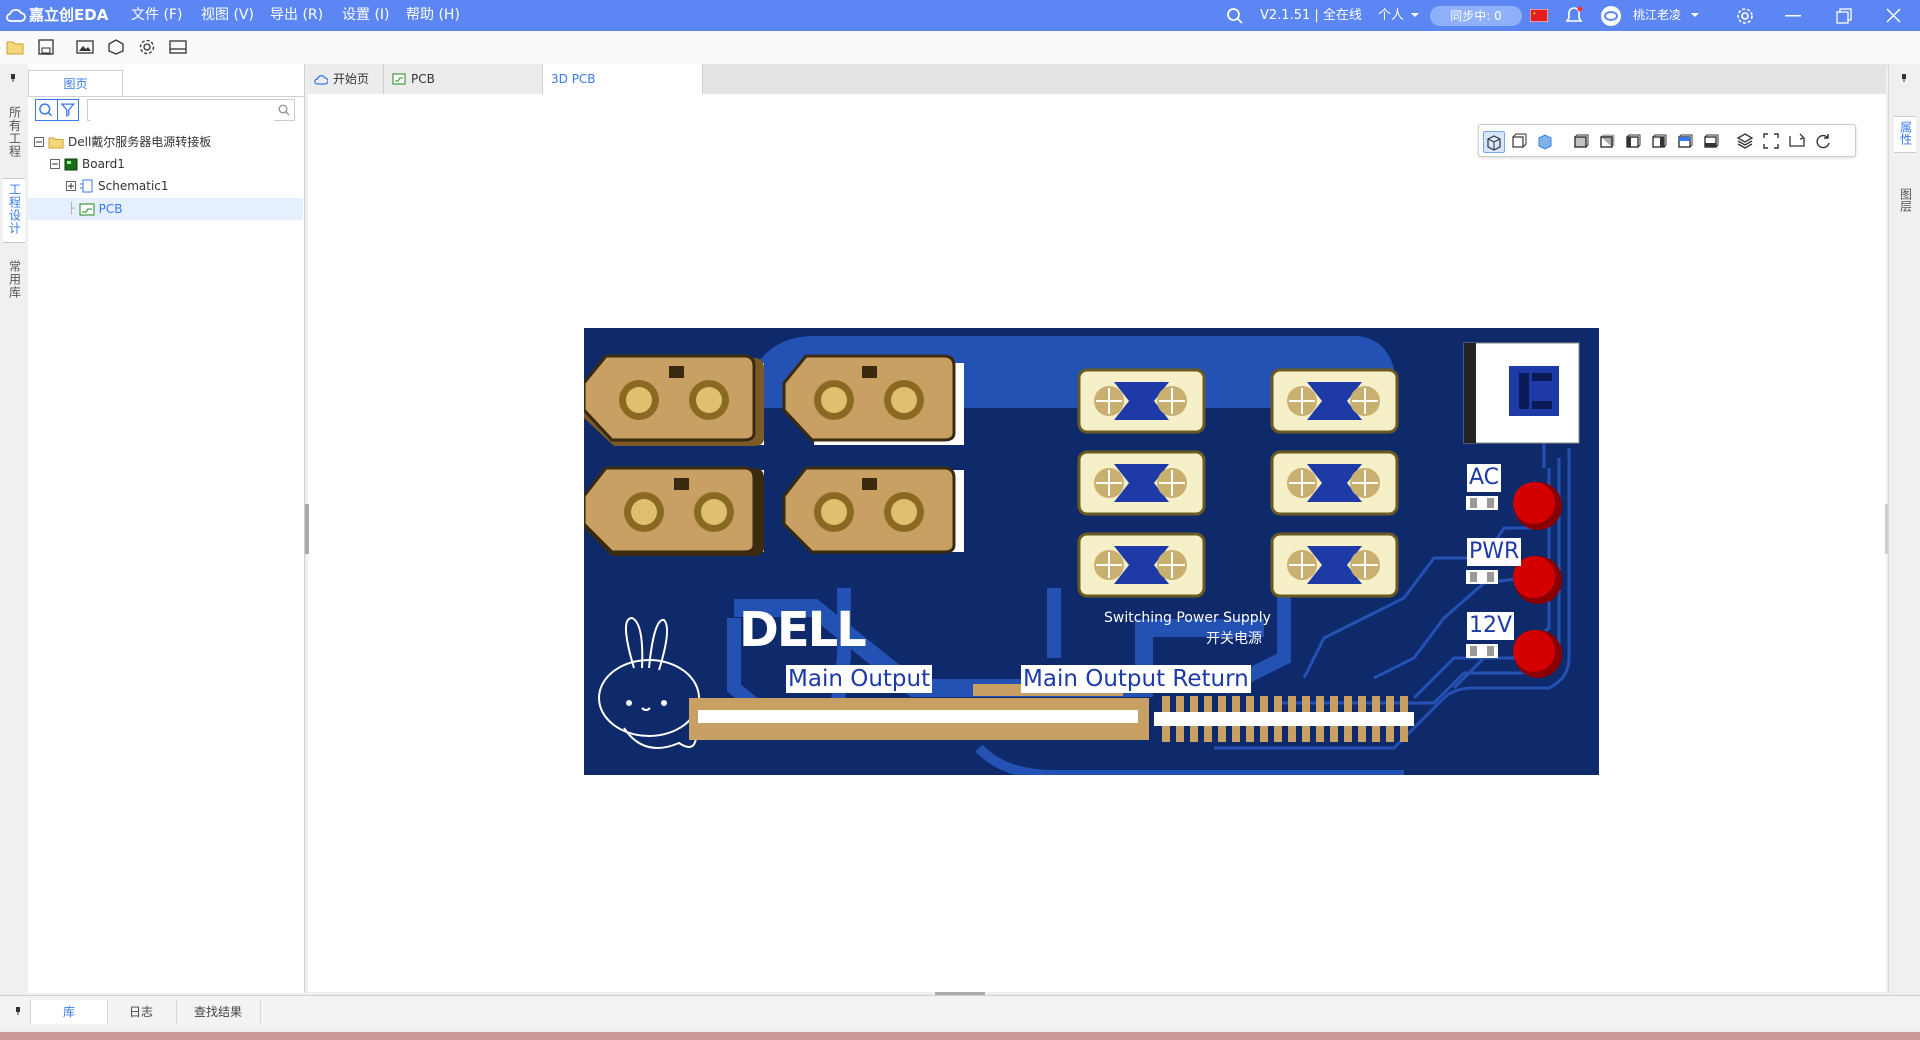 The height and width of the screenshot is (1040, 1920). Describe the element at coordinates (71, 208) in the screenshot. I see `tree-connector: ├` at that location.